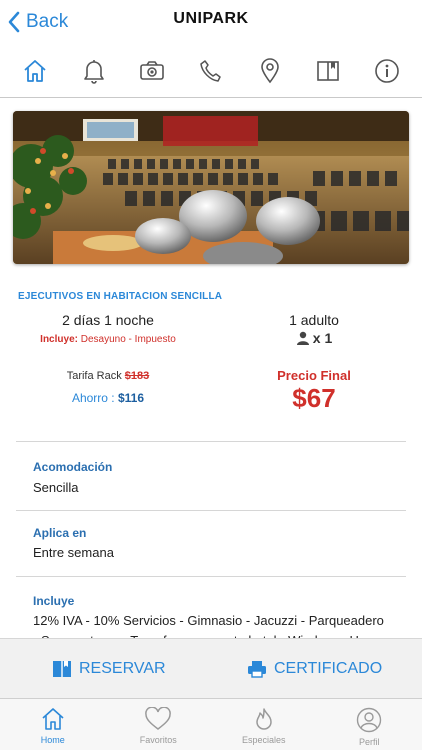 This screenshot has height=750, width=422. Describe the element at coordinates (137, 376) in the screenshot. I see `rack-price: $183` at that location.